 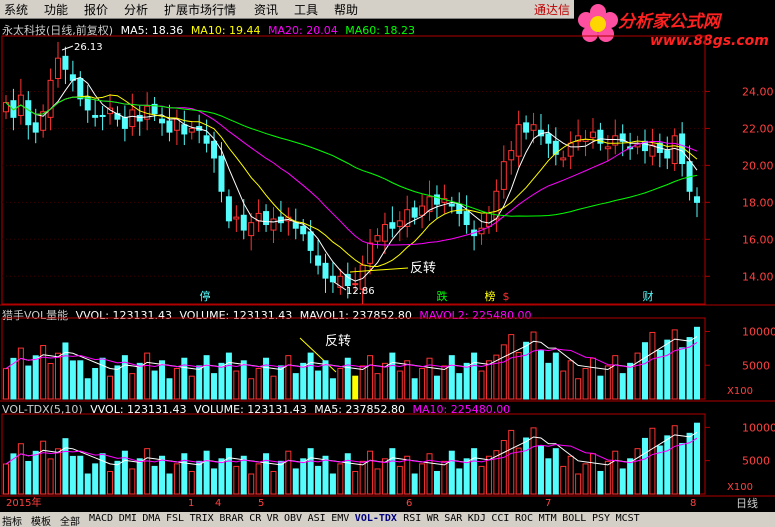 I want to click on indicator-tab: WR, so click(x=433, y=518).